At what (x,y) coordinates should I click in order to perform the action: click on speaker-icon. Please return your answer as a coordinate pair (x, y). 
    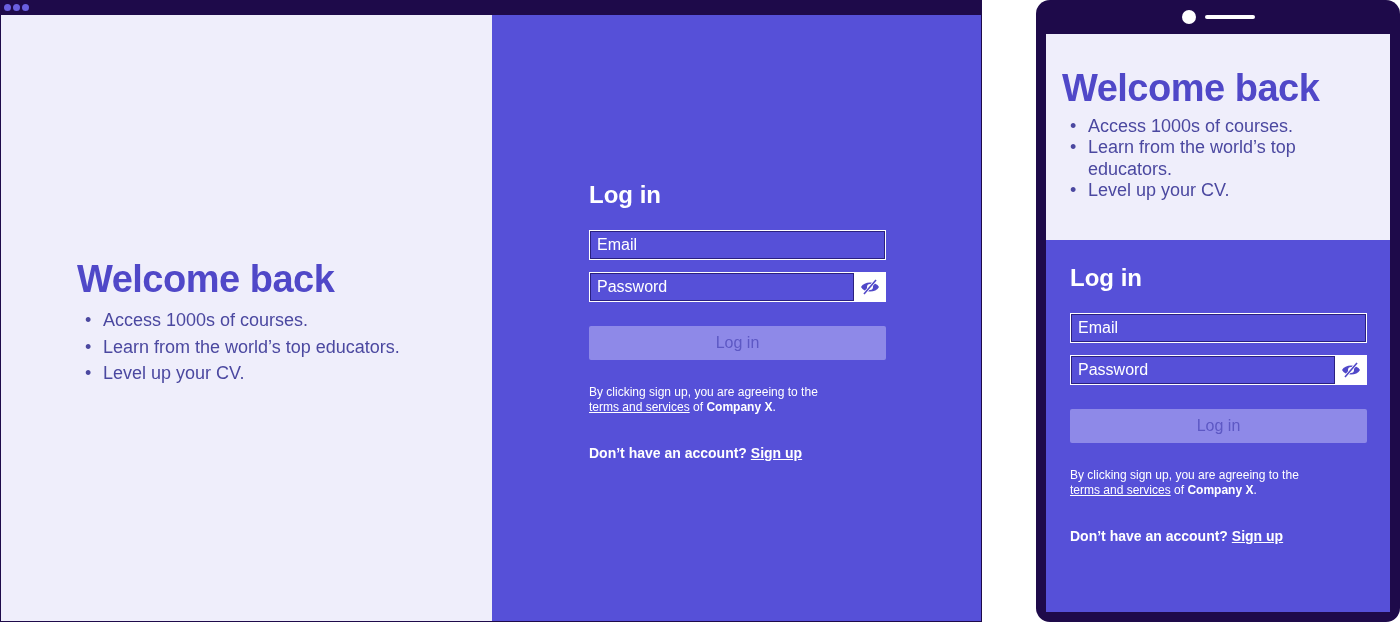
    Looking at the image, I should click on (1229, 17).